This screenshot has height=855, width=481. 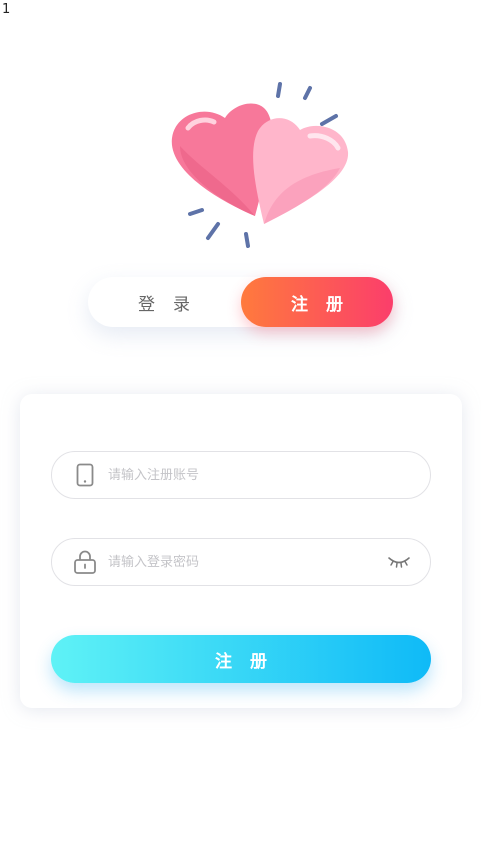 I want to click on account-field, so click(x=241, y=475).